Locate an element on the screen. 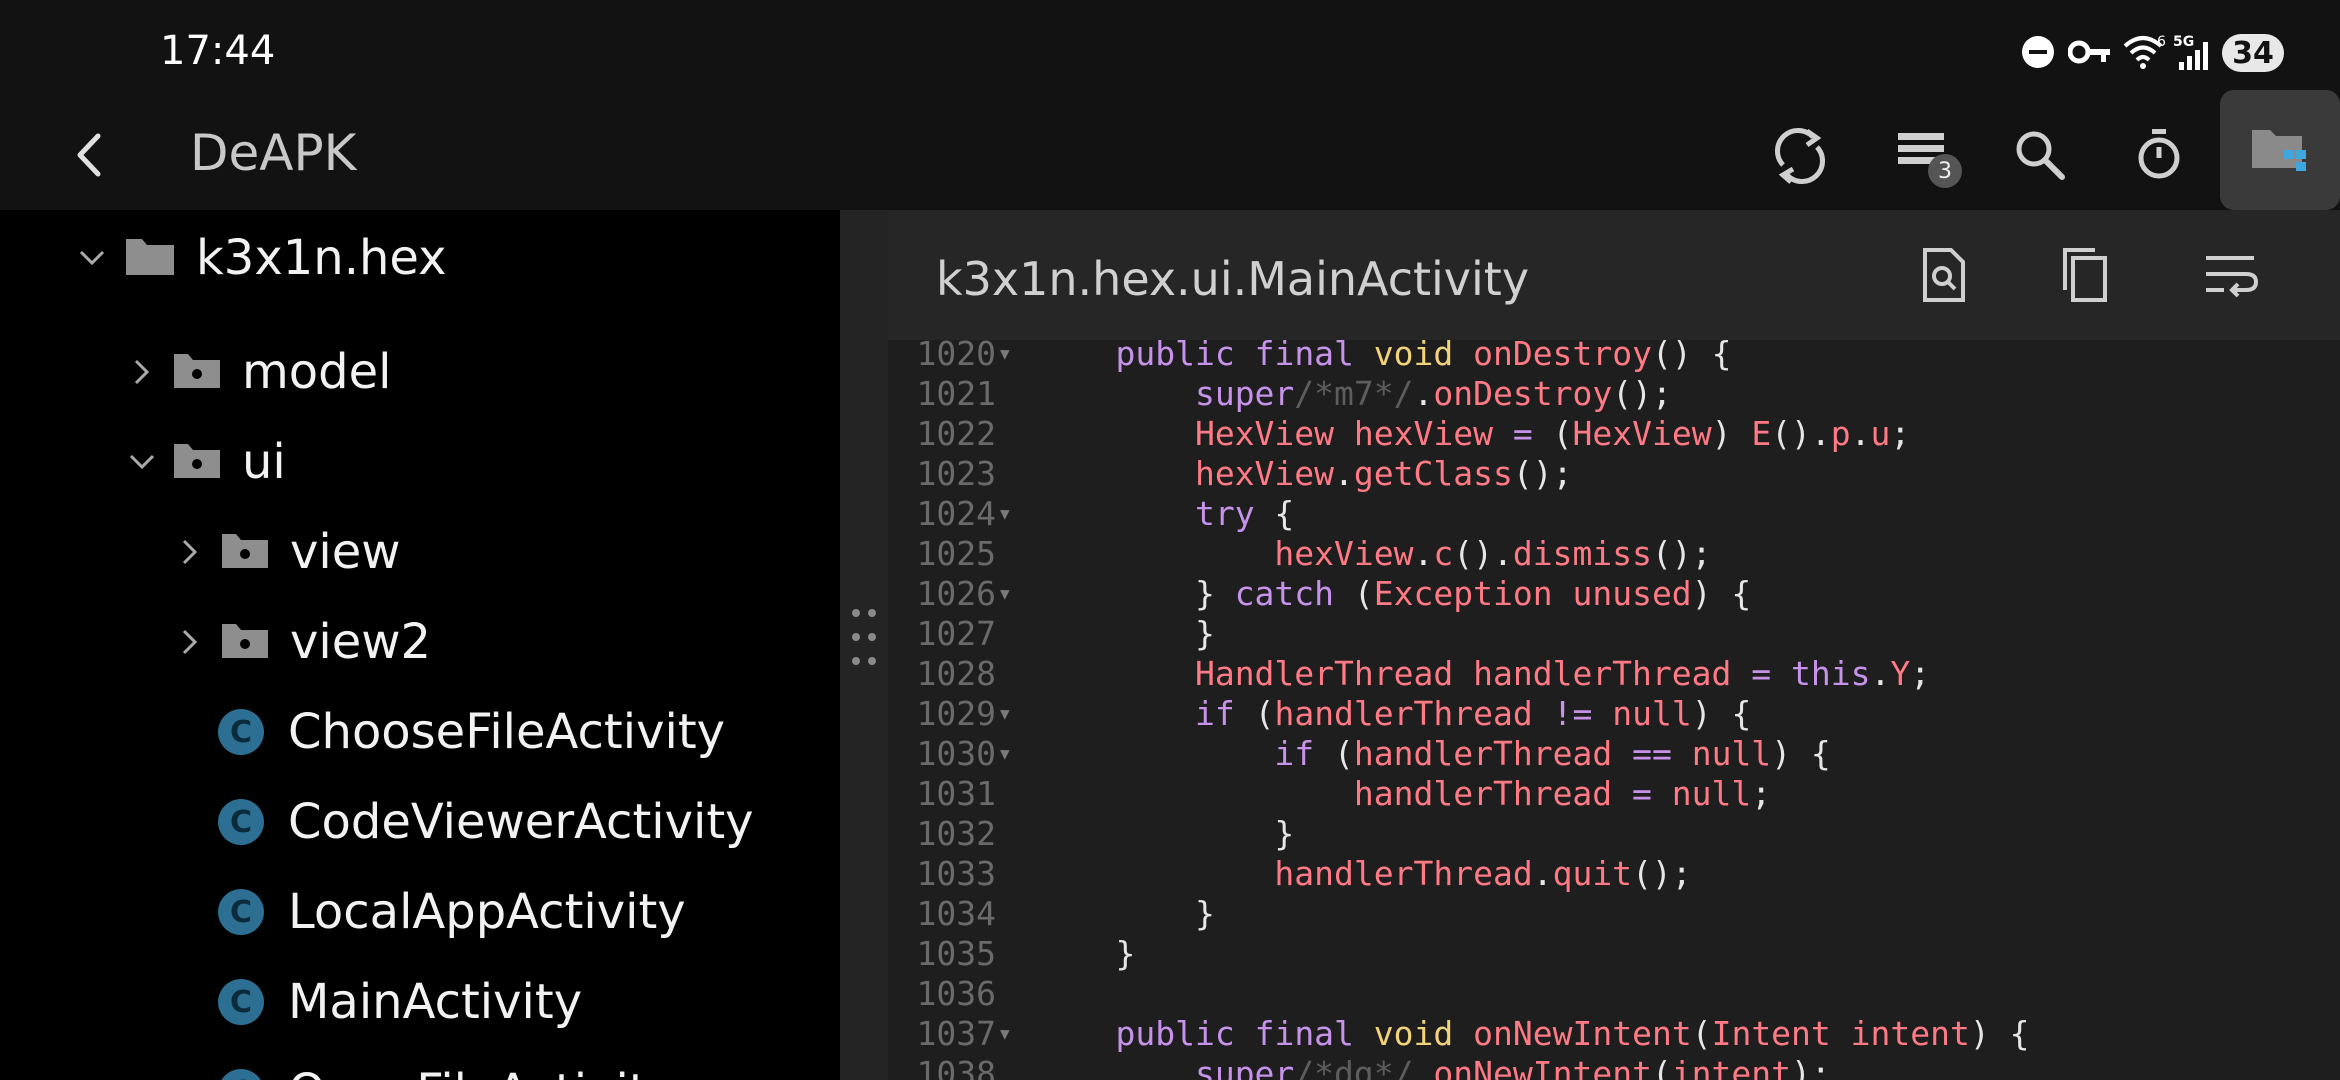 This screenshot has width=2340, height=1080. code-line: 1023 hexView.getClass(); is located at coordinates (1244, 473).